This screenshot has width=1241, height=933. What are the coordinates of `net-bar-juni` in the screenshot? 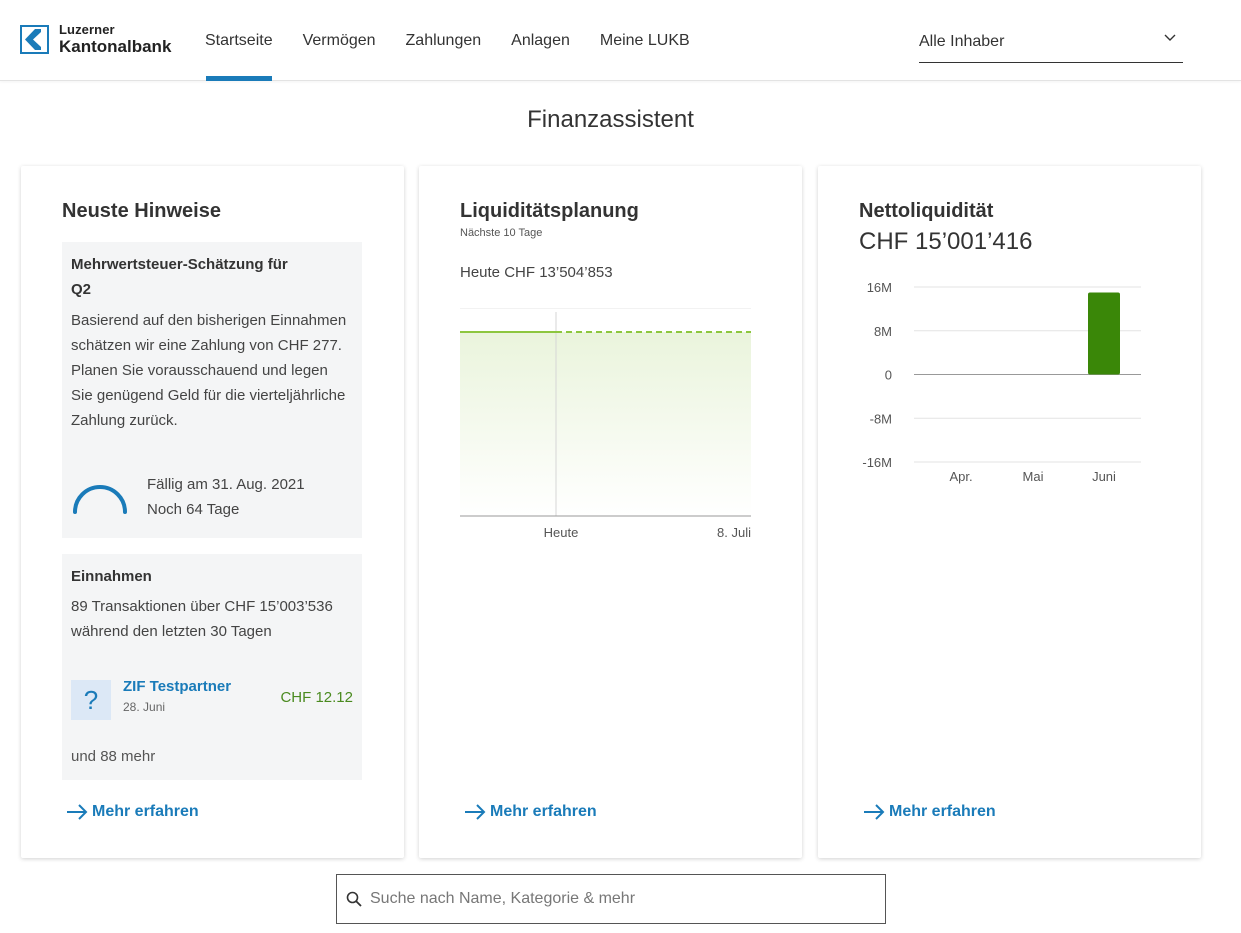 It's located at (1104, 333).